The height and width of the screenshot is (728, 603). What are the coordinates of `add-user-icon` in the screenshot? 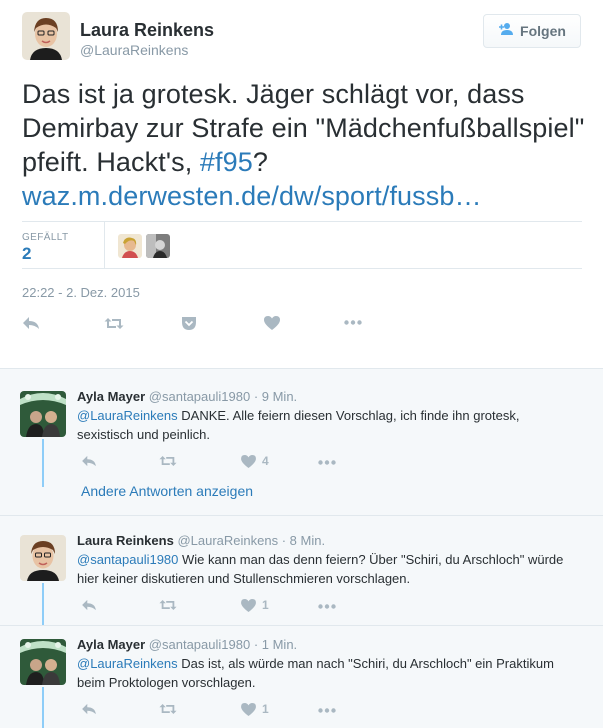 It's located at (506, 31).